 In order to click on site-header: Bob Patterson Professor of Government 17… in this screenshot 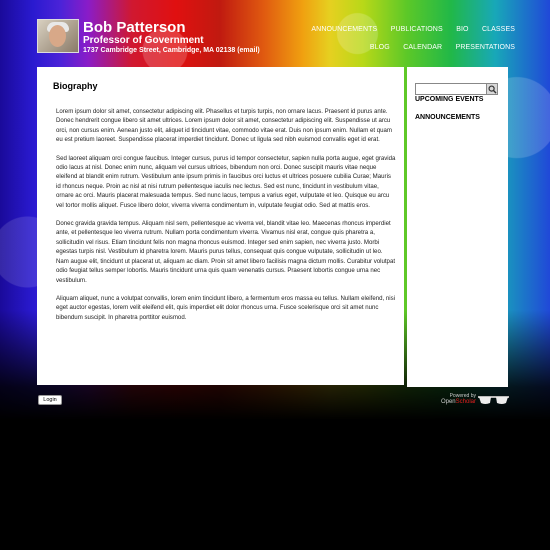, I will do `click(276, 38)`.